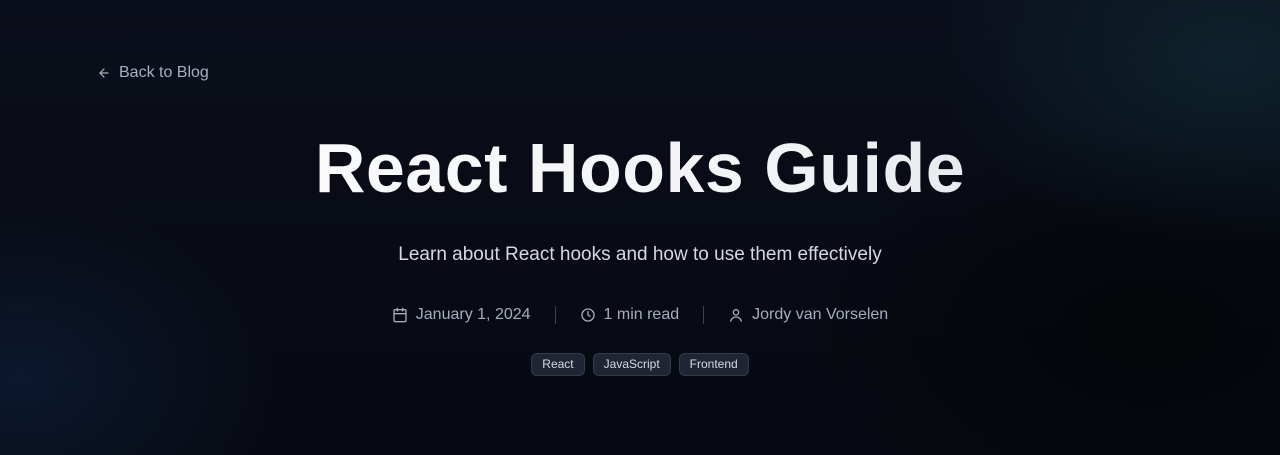 The height and width of the screenshot is (455, 1280). What do you see at coordinates (713, 364) in the screenshot?
I see `tag-frontend: Frontend` at bounding box center [713, 364].